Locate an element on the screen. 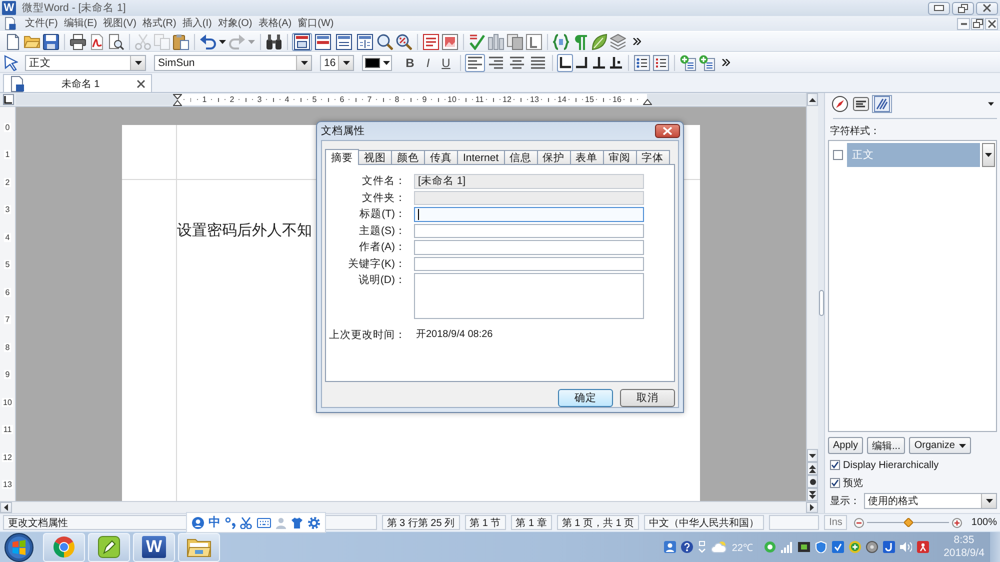  fonts-tab is located at coordinates (861, 104).